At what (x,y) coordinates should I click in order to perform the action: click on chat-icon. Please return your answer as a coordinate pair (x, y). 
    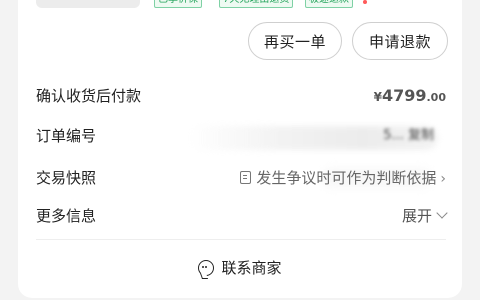
    Looking at the image, I should click on (206, 268).